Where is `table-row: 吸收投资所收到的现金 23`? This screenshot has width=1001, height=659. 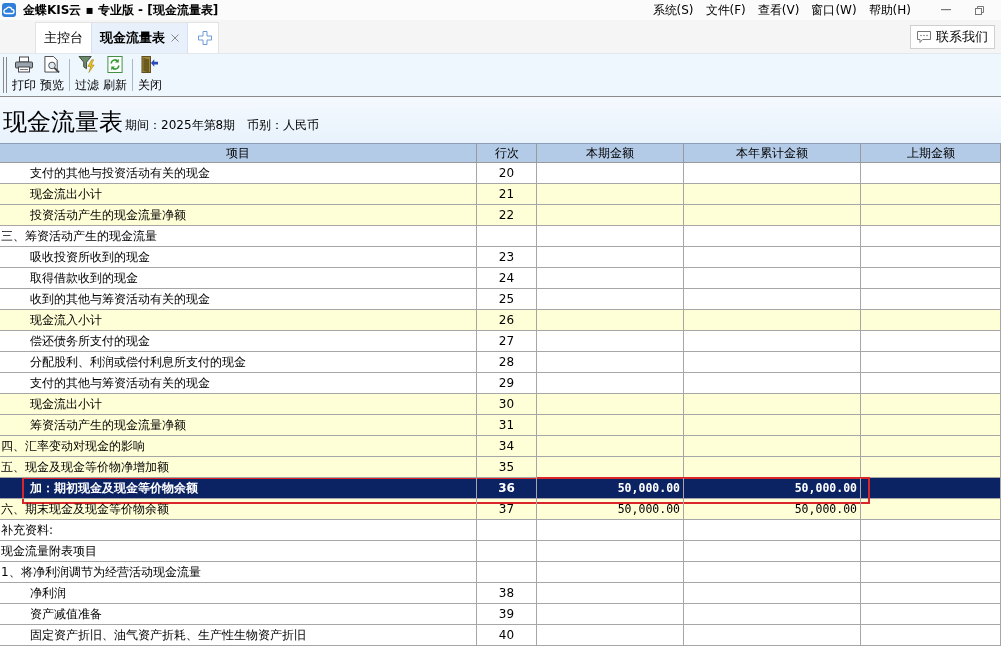 table-row: 吸收投资所收到的现金 23 is located at coordinates (500, 257).